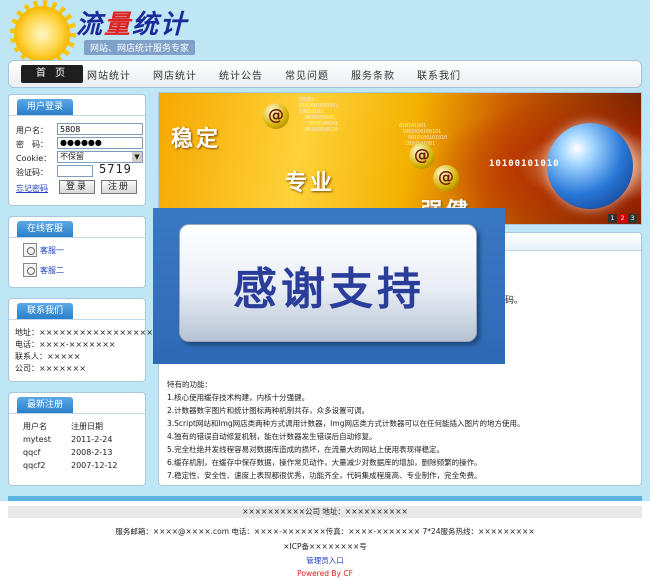  I want to click on logo-char-1: 流, so click(90, 25).